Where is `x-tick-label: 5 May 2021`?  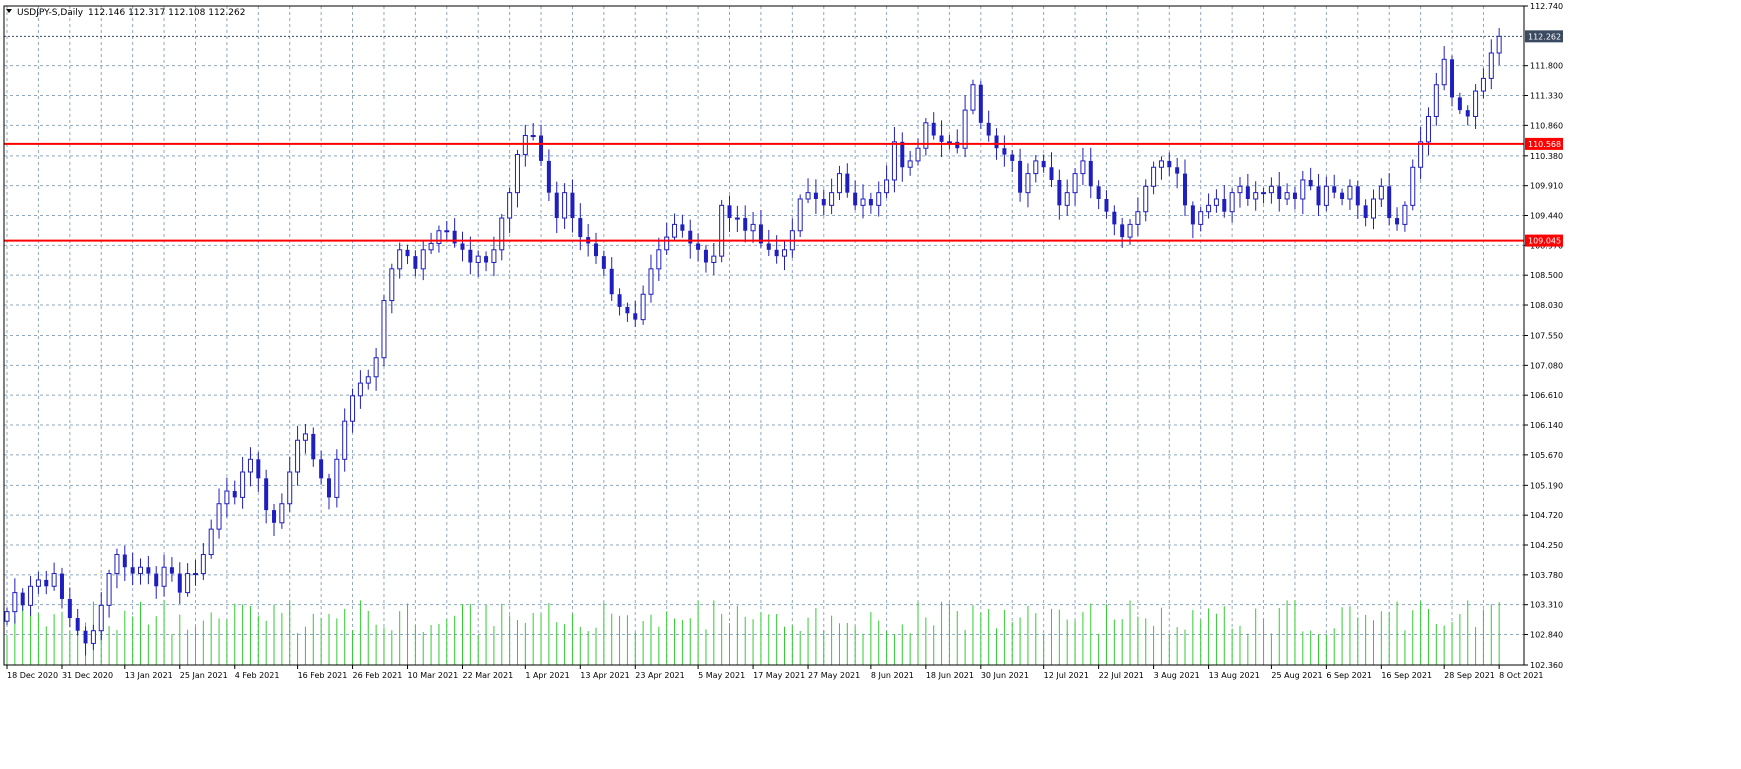
x-tick-label: 5 May 2021 is located at coordinates (721, 675).